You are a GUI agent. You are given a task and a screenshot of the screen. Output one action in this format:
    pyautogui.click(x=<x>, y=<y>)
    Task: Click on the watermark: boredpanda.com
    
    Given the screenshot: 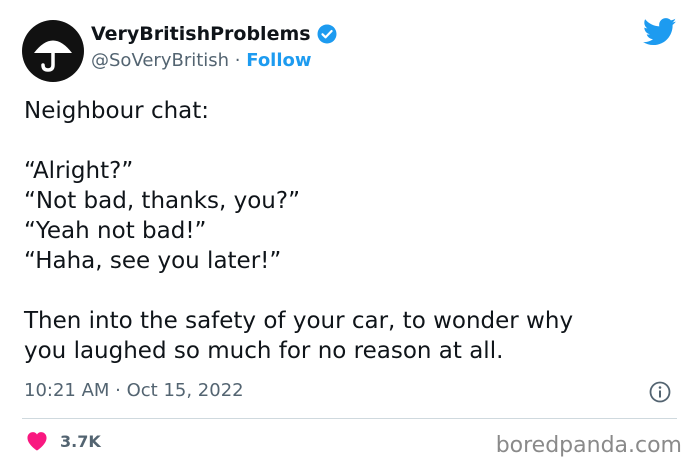 What is the action you would take?
    pyautogui.click(x=588, y=445)
    